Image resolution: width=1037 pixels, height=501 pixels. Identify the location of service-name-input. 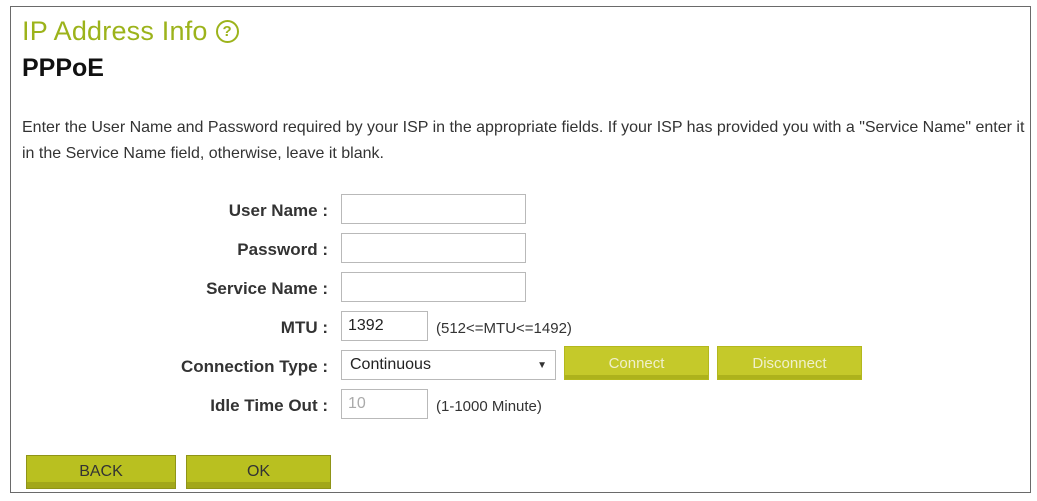
(433, 287).